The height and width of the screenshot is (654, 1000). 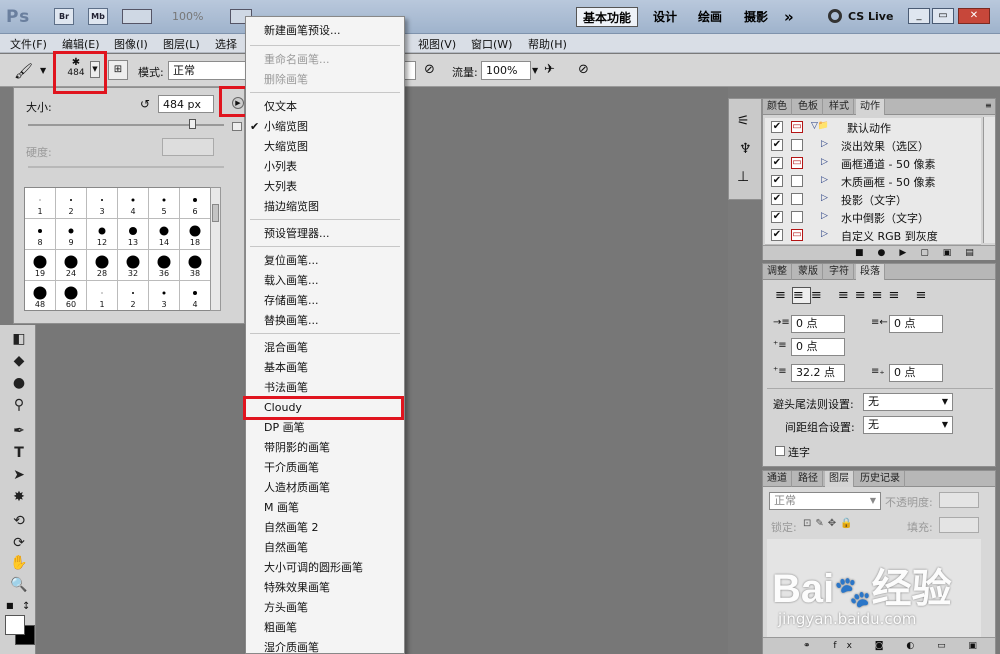 I want to click on opacity-field-stub, so click(x=410, y=70).